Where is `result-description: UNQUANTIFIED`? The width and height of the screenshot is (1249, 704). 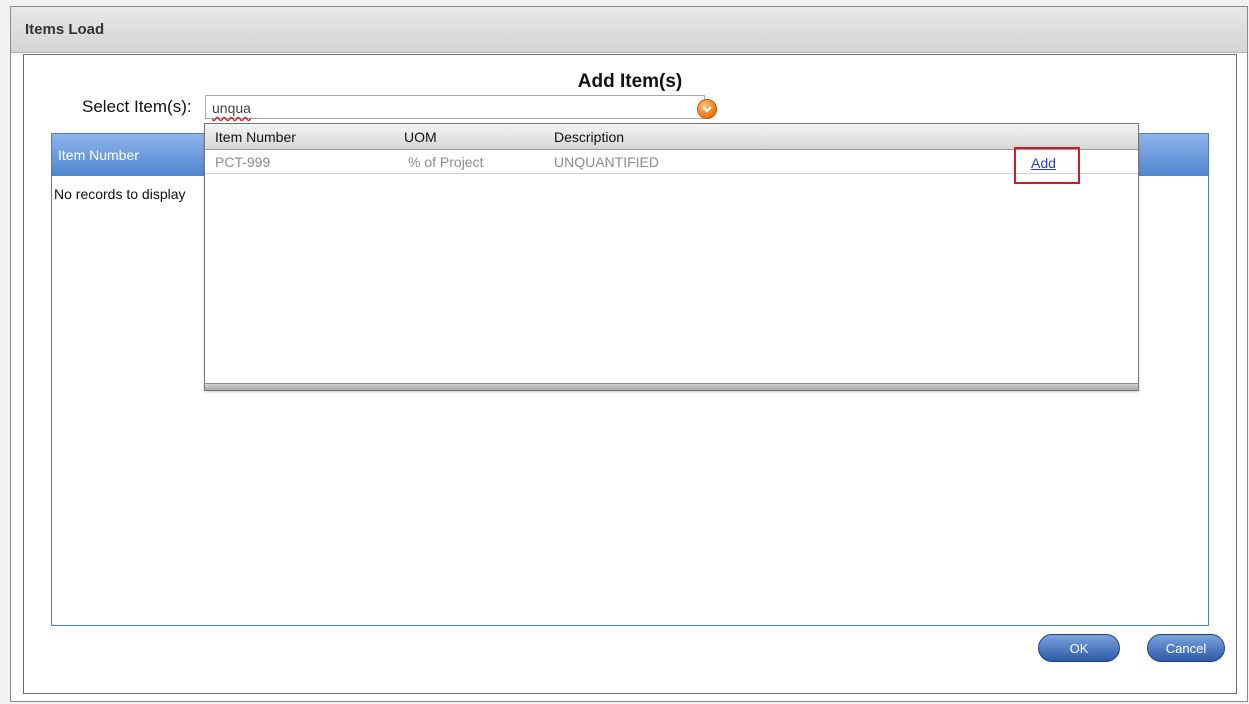
result-description: UNQUANTIFIED is located at coordinates (606, 162).